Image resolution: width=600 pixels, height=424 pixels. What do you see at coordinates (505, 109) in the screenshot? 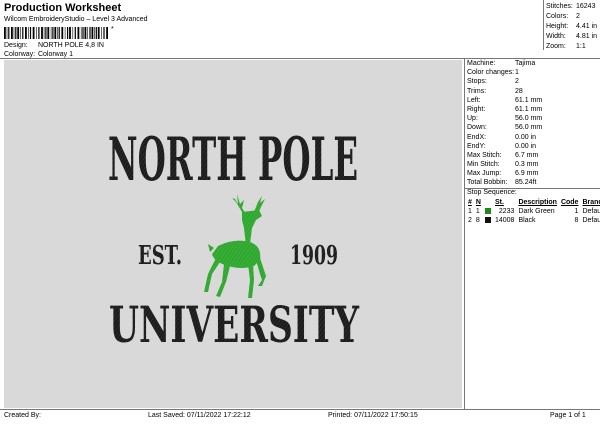
I see `stat-right: Right: 61.1 mm` at bounding box center [505, 109].